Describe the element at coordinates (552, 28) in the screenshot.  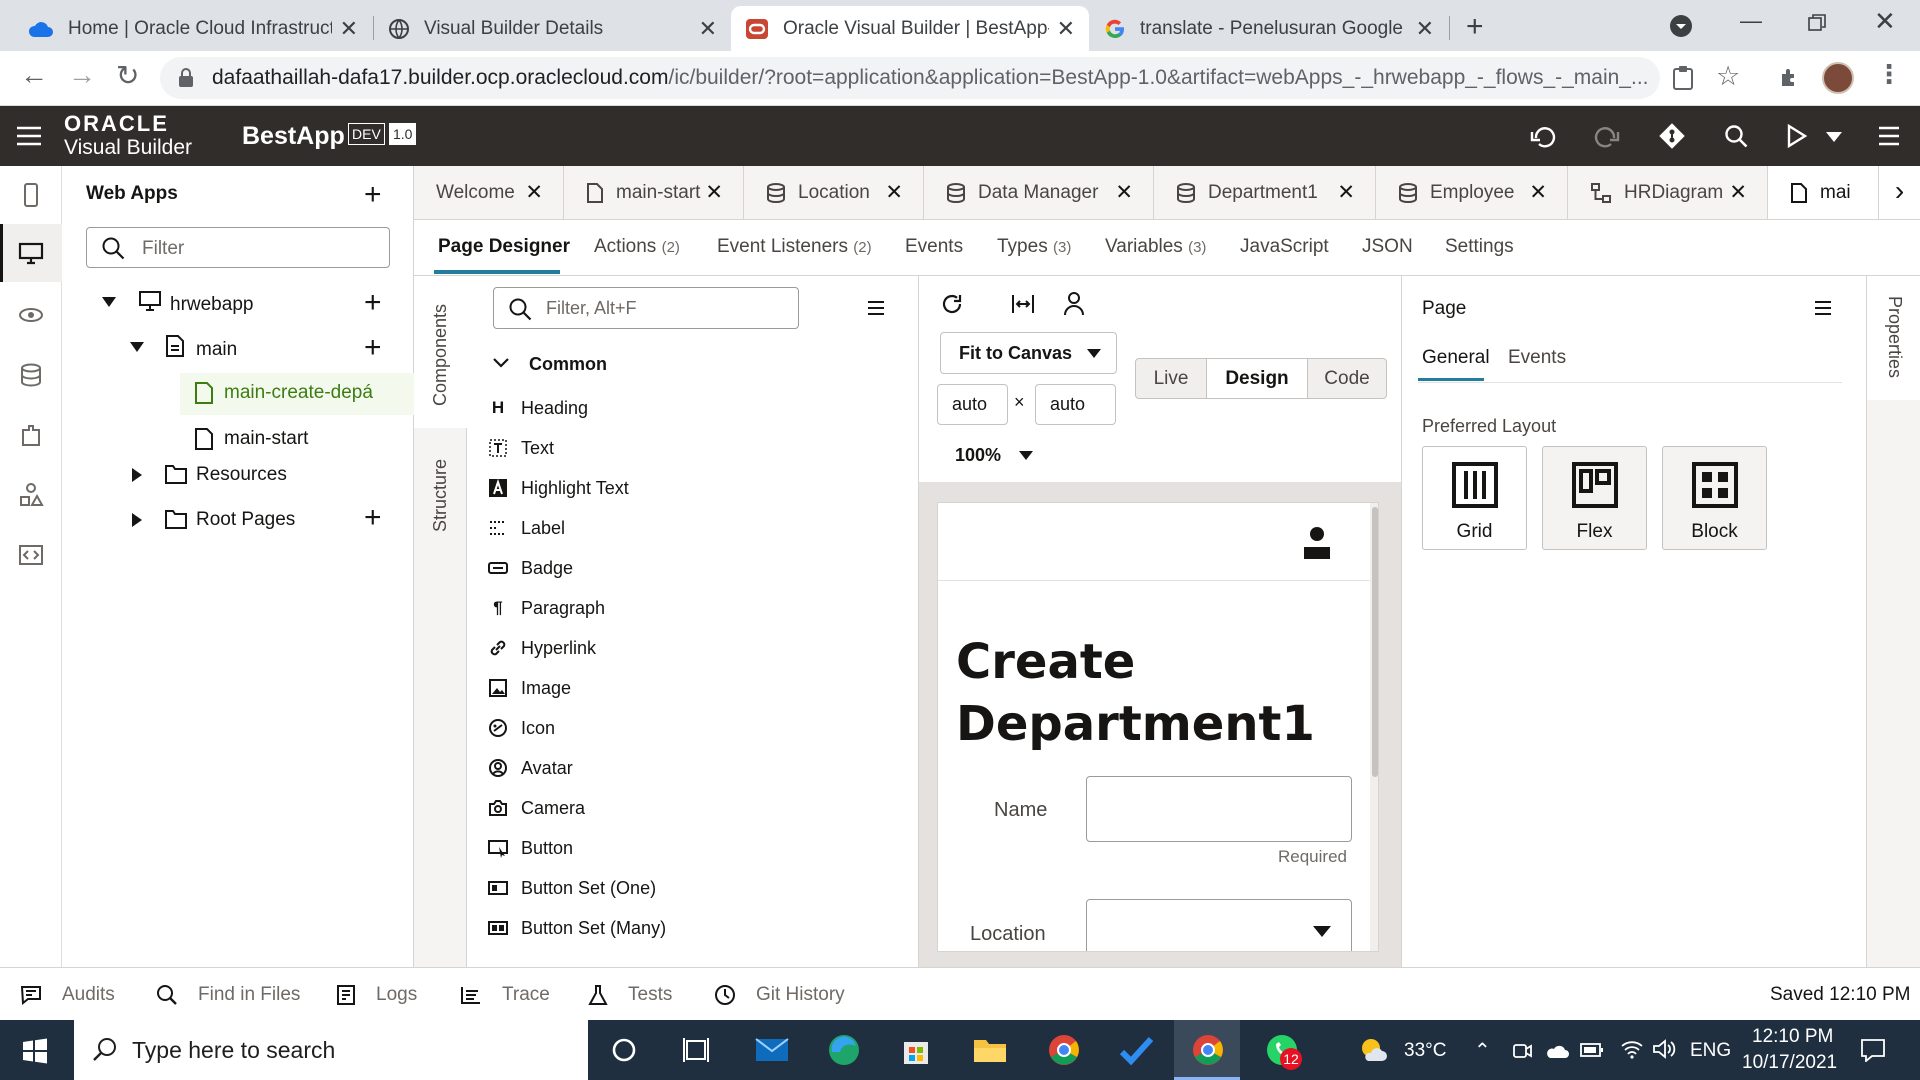
I see `browser-tab-vb-details: Visual Builder Details ✕` at that location.